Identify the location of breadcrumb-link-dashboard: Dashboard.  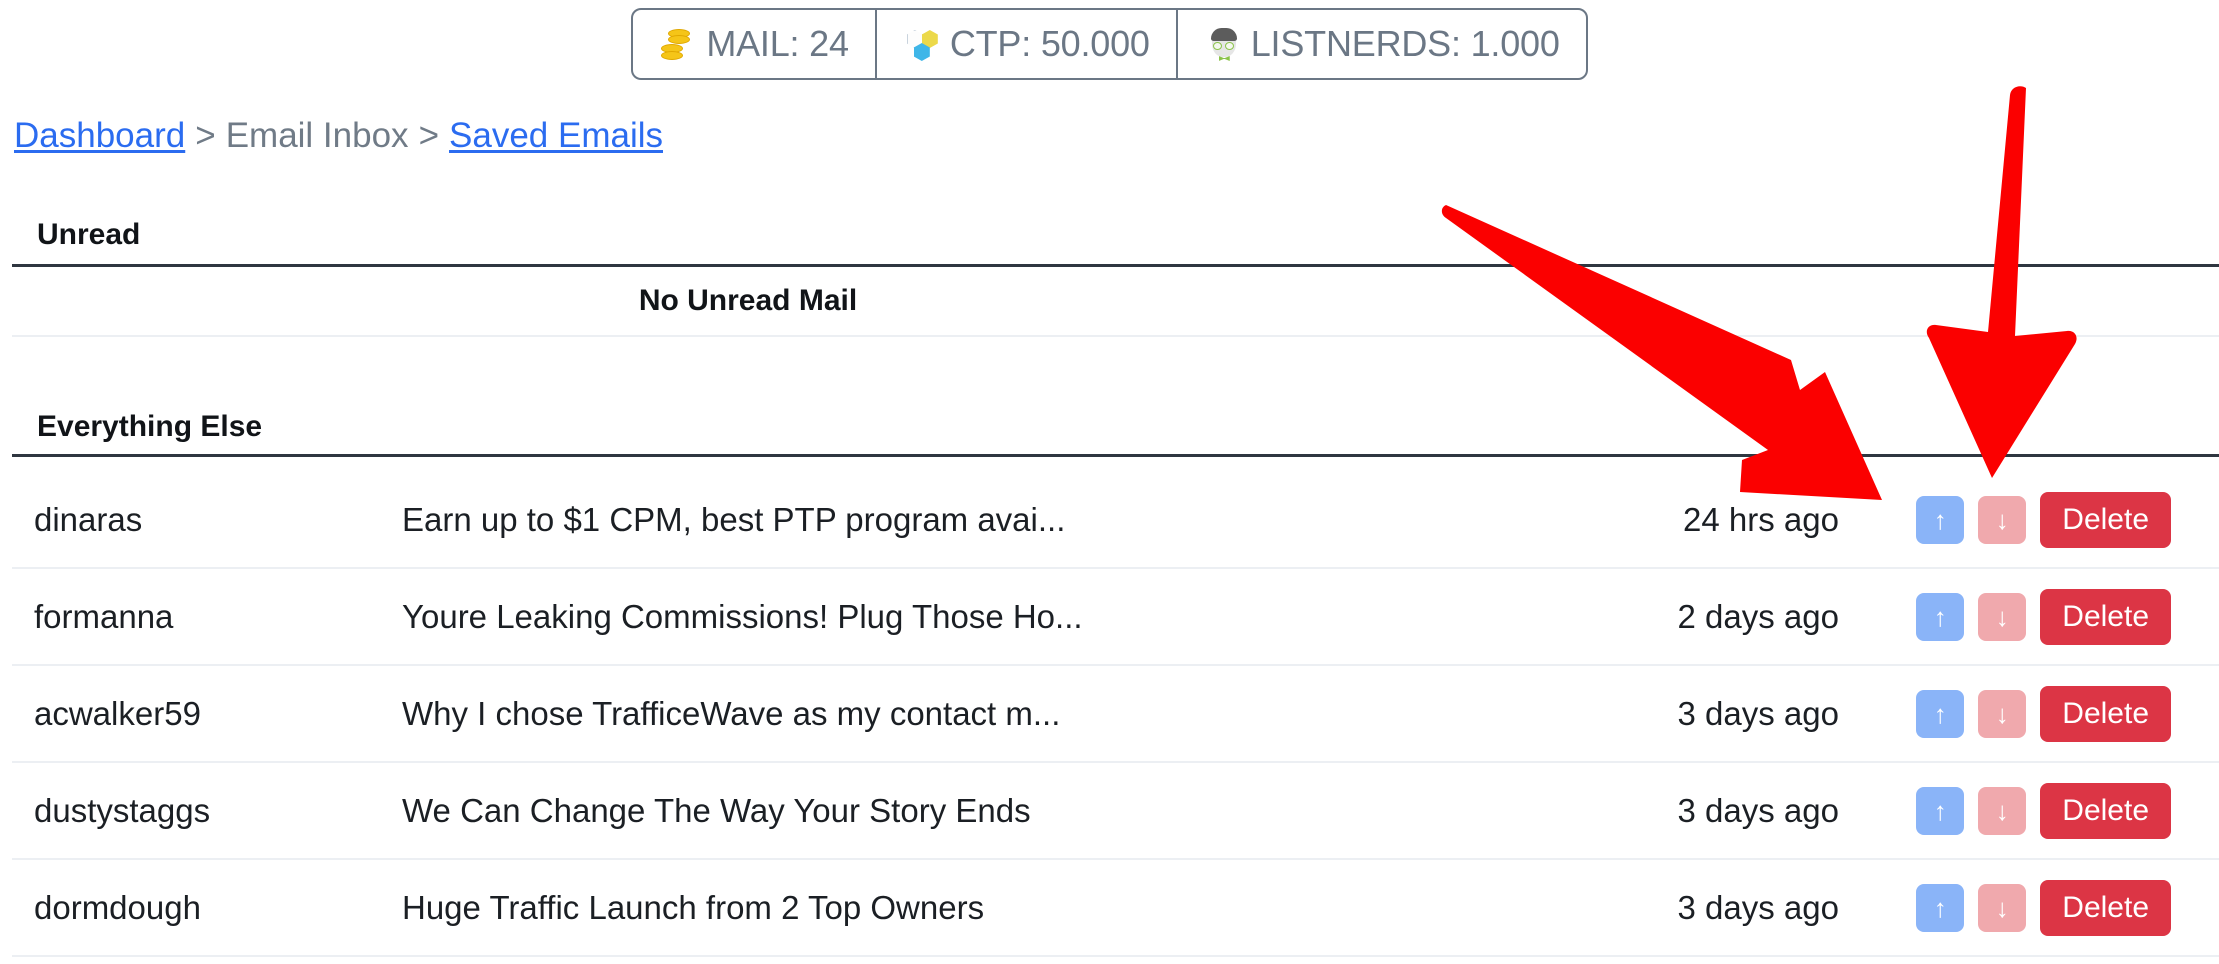
(99, 135).